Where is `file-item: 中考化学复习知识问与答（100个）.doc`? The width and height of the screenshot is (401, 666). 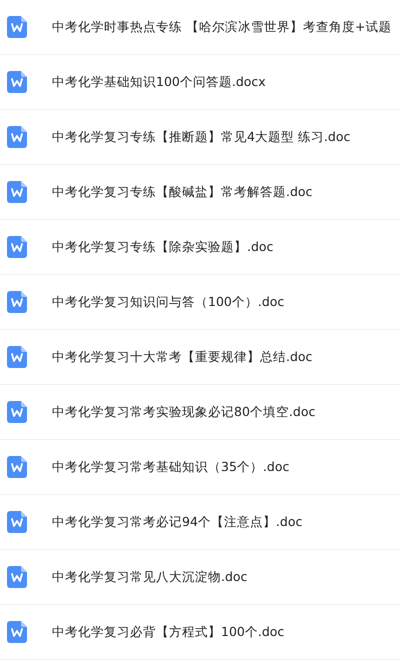 file-item: 中考化学复习知识问与答（100个）.doc is located at coordinates (200, 302).